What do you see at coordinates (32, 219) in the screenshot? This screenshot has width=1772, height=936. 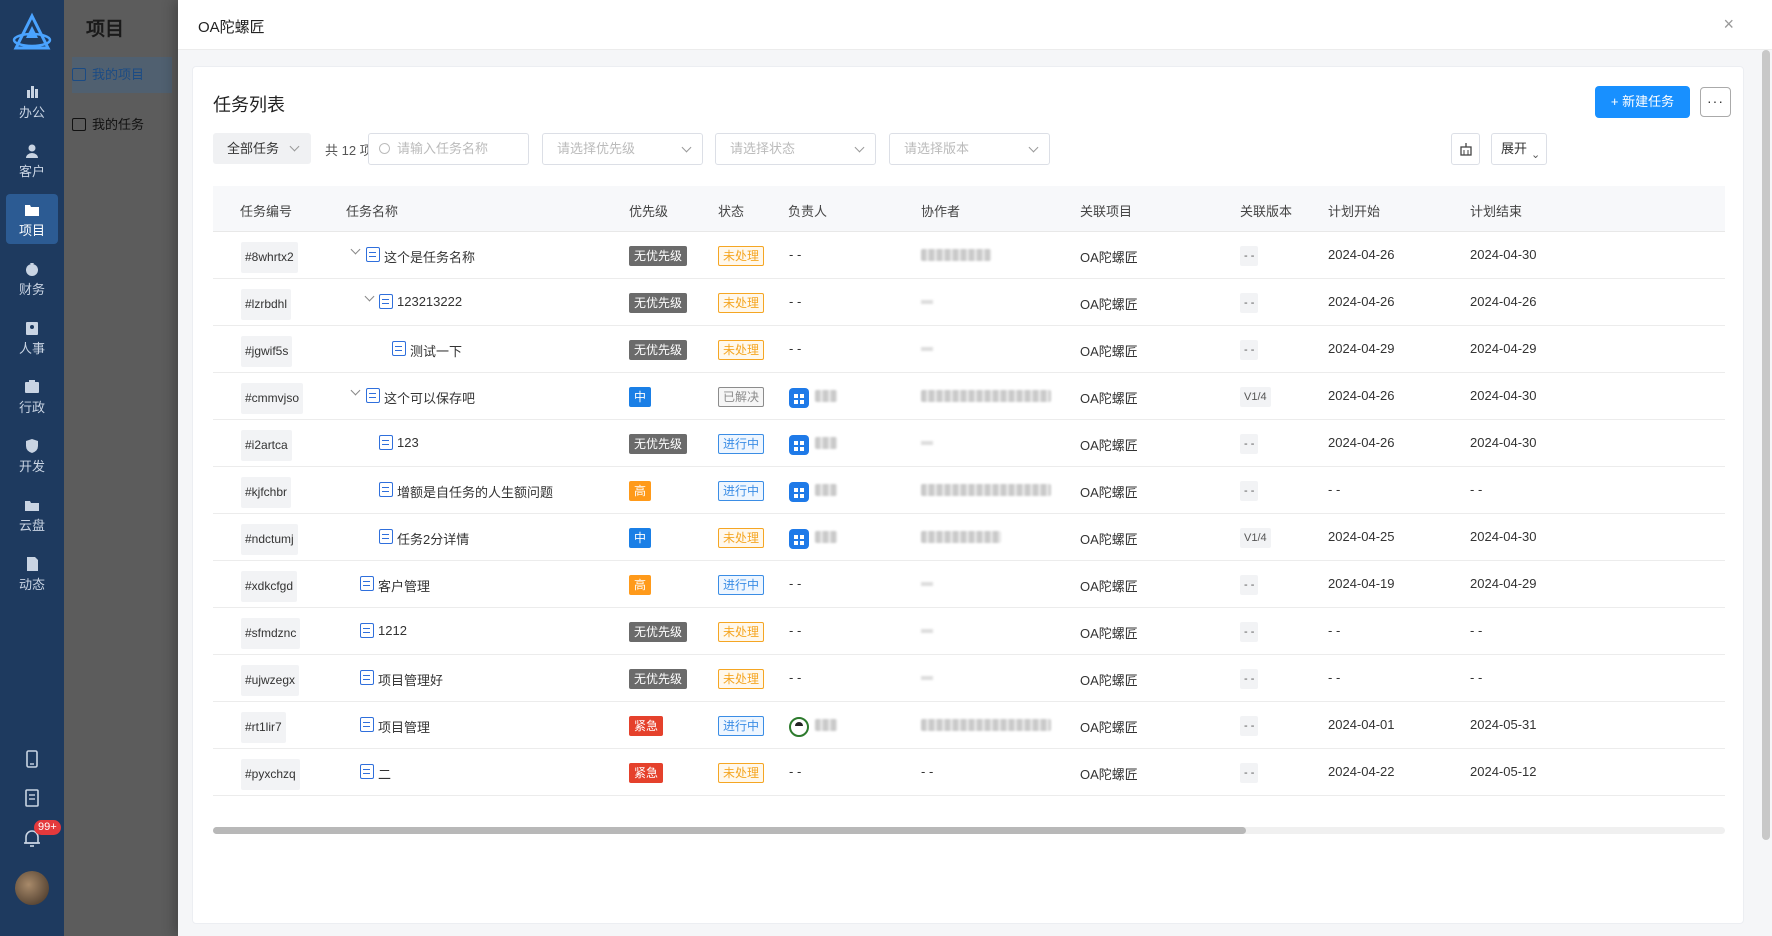 I see `nav-item-2: 项目` at bounding box center [32, 219].